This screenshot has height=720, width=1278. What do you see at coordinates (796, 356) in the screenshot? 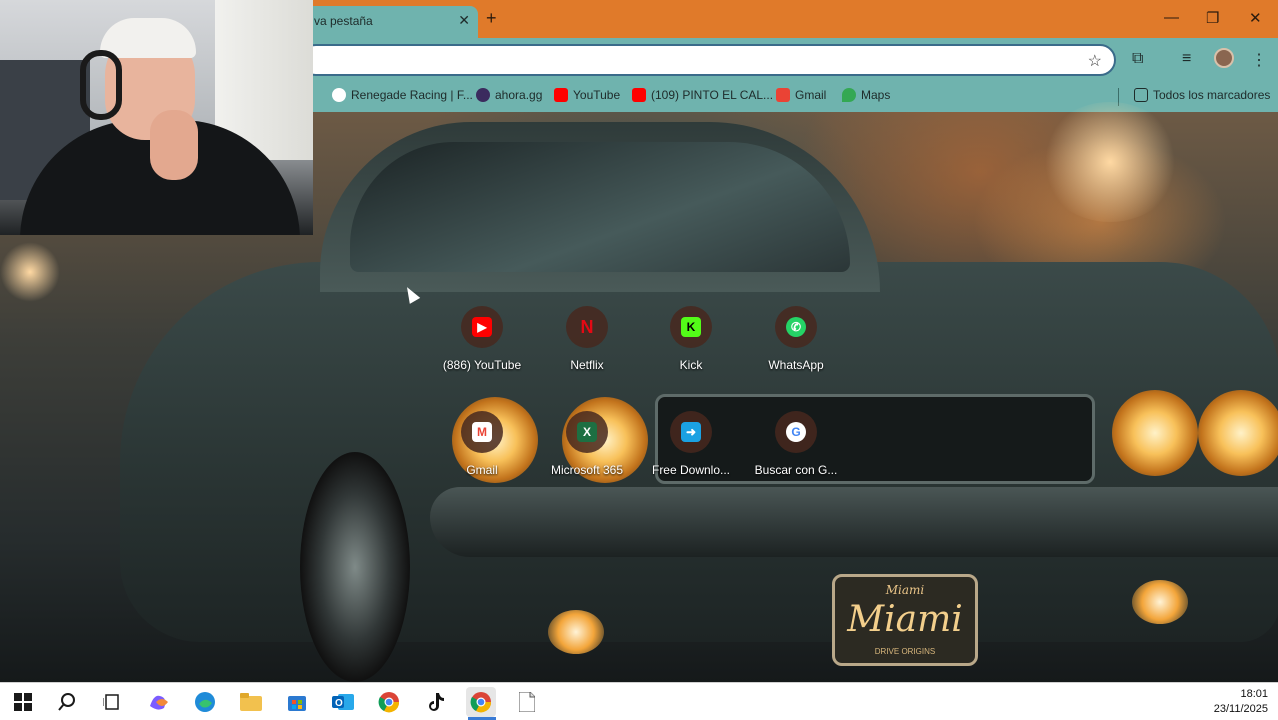
I see `shortcut-whatsapp: ✆ WhatsApp` at bounding box center [796, 356].